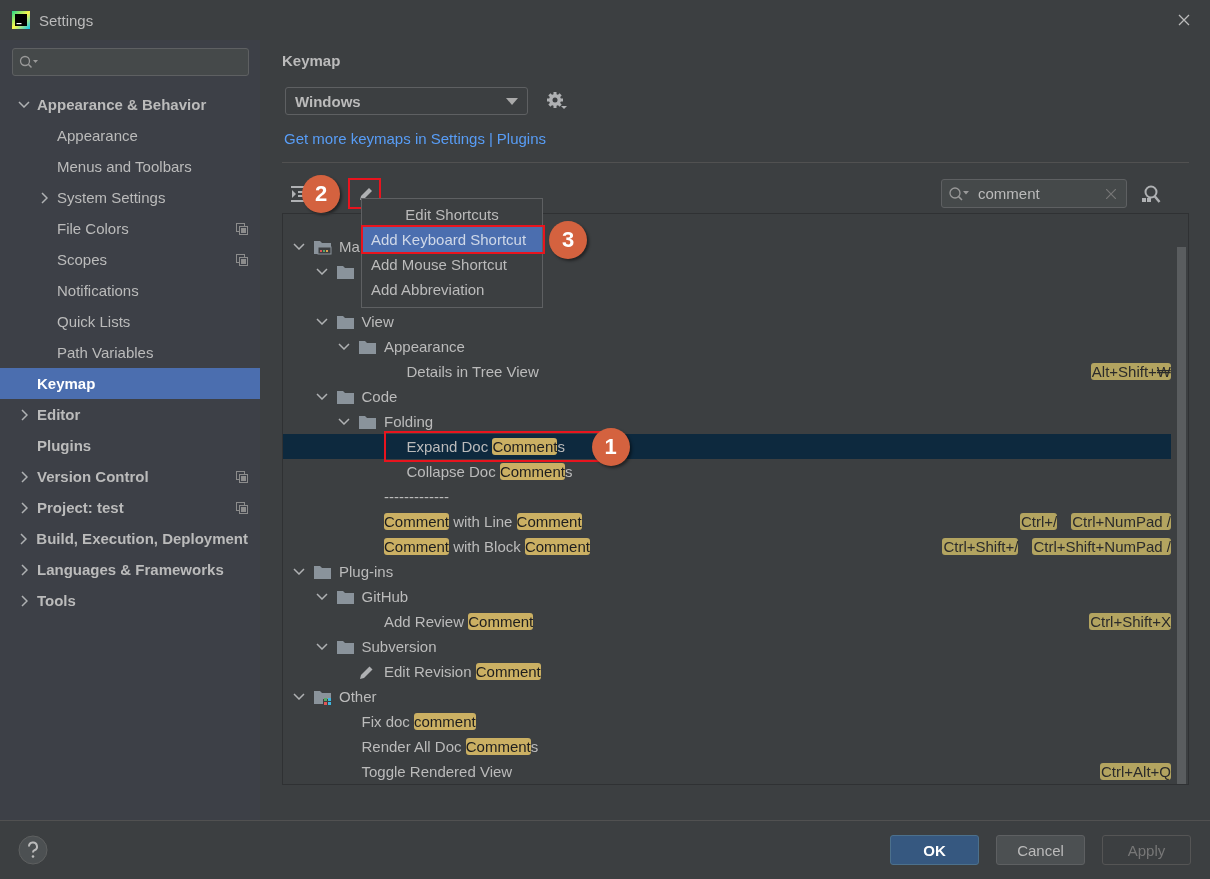 This screenshot has height=879, width=1210. I want to click on shortcut: Ctrl+NumPad /, so click(1121, 521).